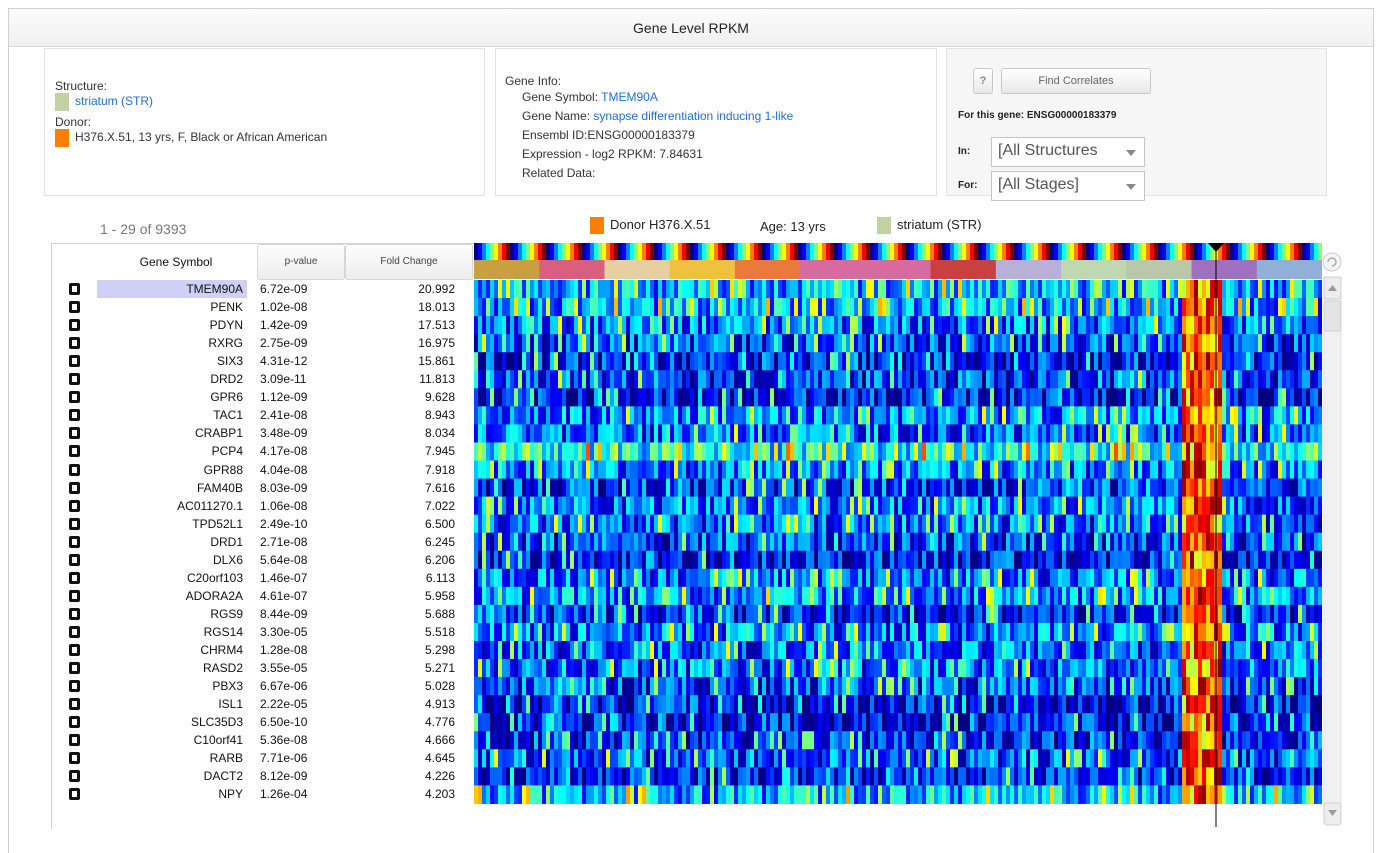  What do you see at coordinates (172, 740) in the screenshot?
I see `gene-symbol-cell: C10orf41` at bounding box center [172, 740].